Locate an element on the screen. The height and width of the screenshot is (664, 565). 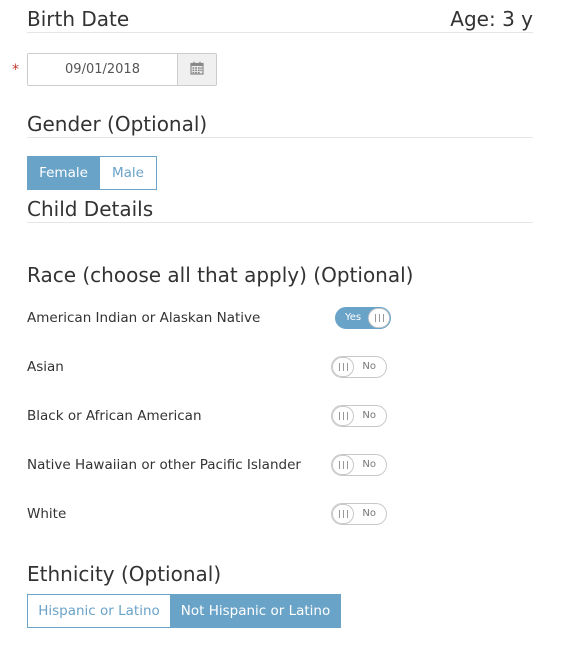
calendar-button is located at coordinates (196, 69).